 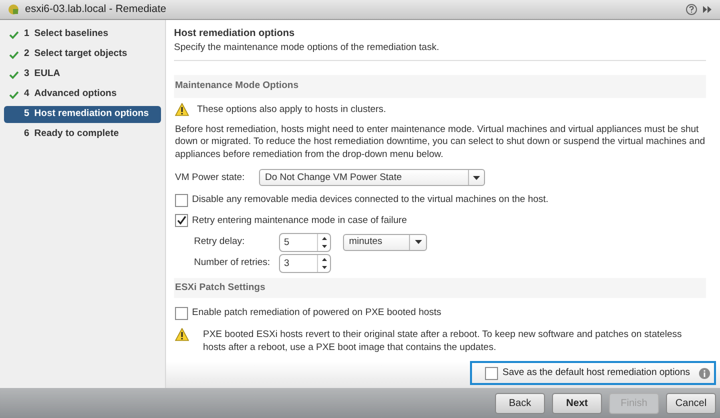 What do you see at coordinates (286, 243) in the screenshot?
I see `number-value: 5` at bounding box center [286, 243].